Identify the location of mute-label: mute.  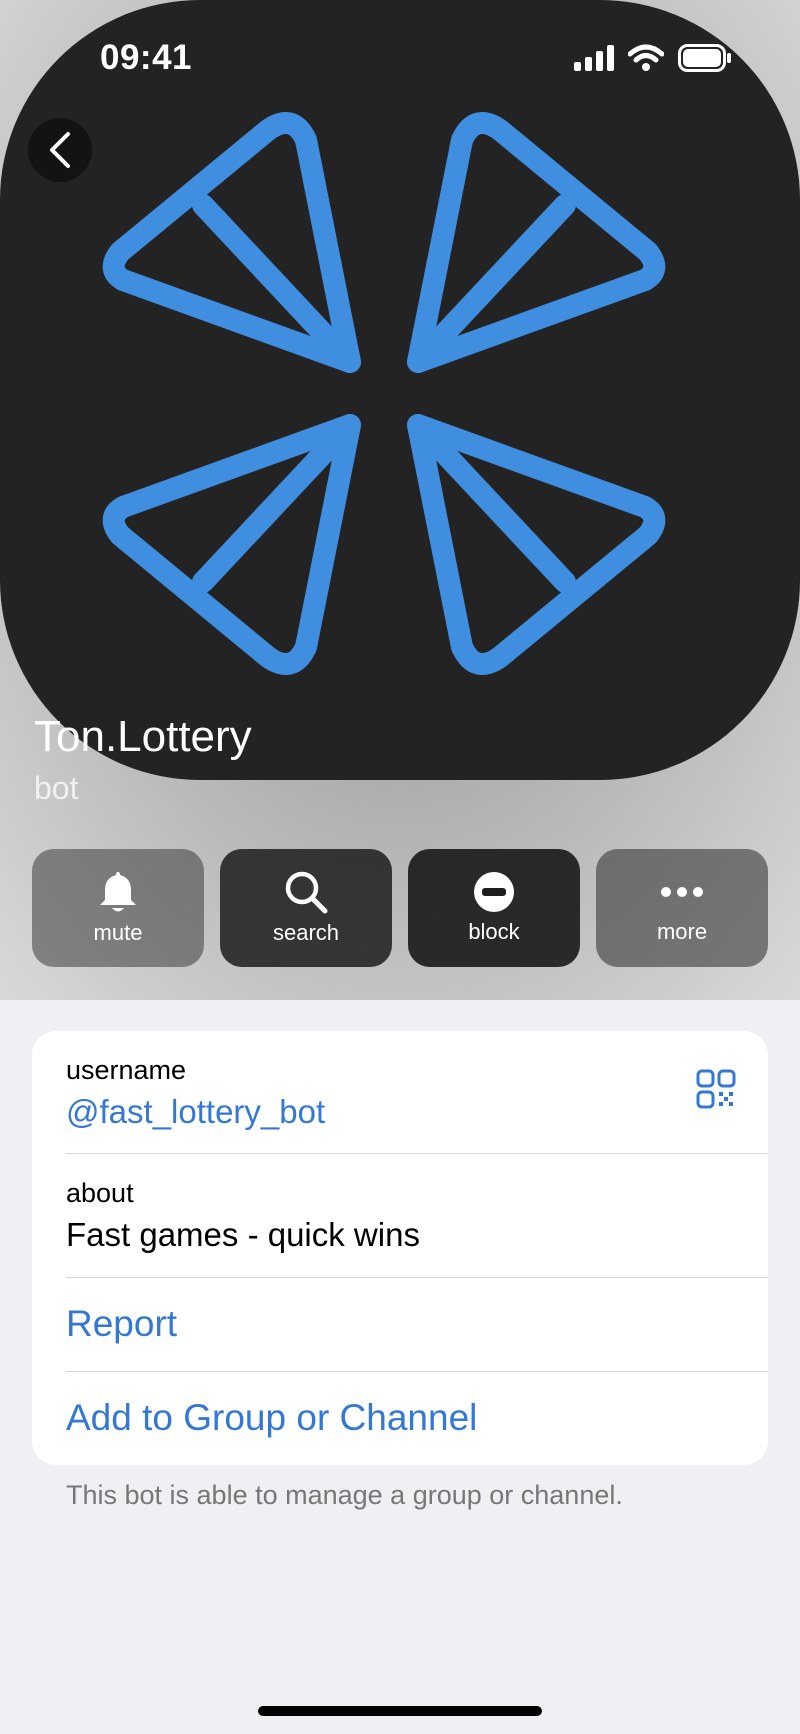
(118, 932).